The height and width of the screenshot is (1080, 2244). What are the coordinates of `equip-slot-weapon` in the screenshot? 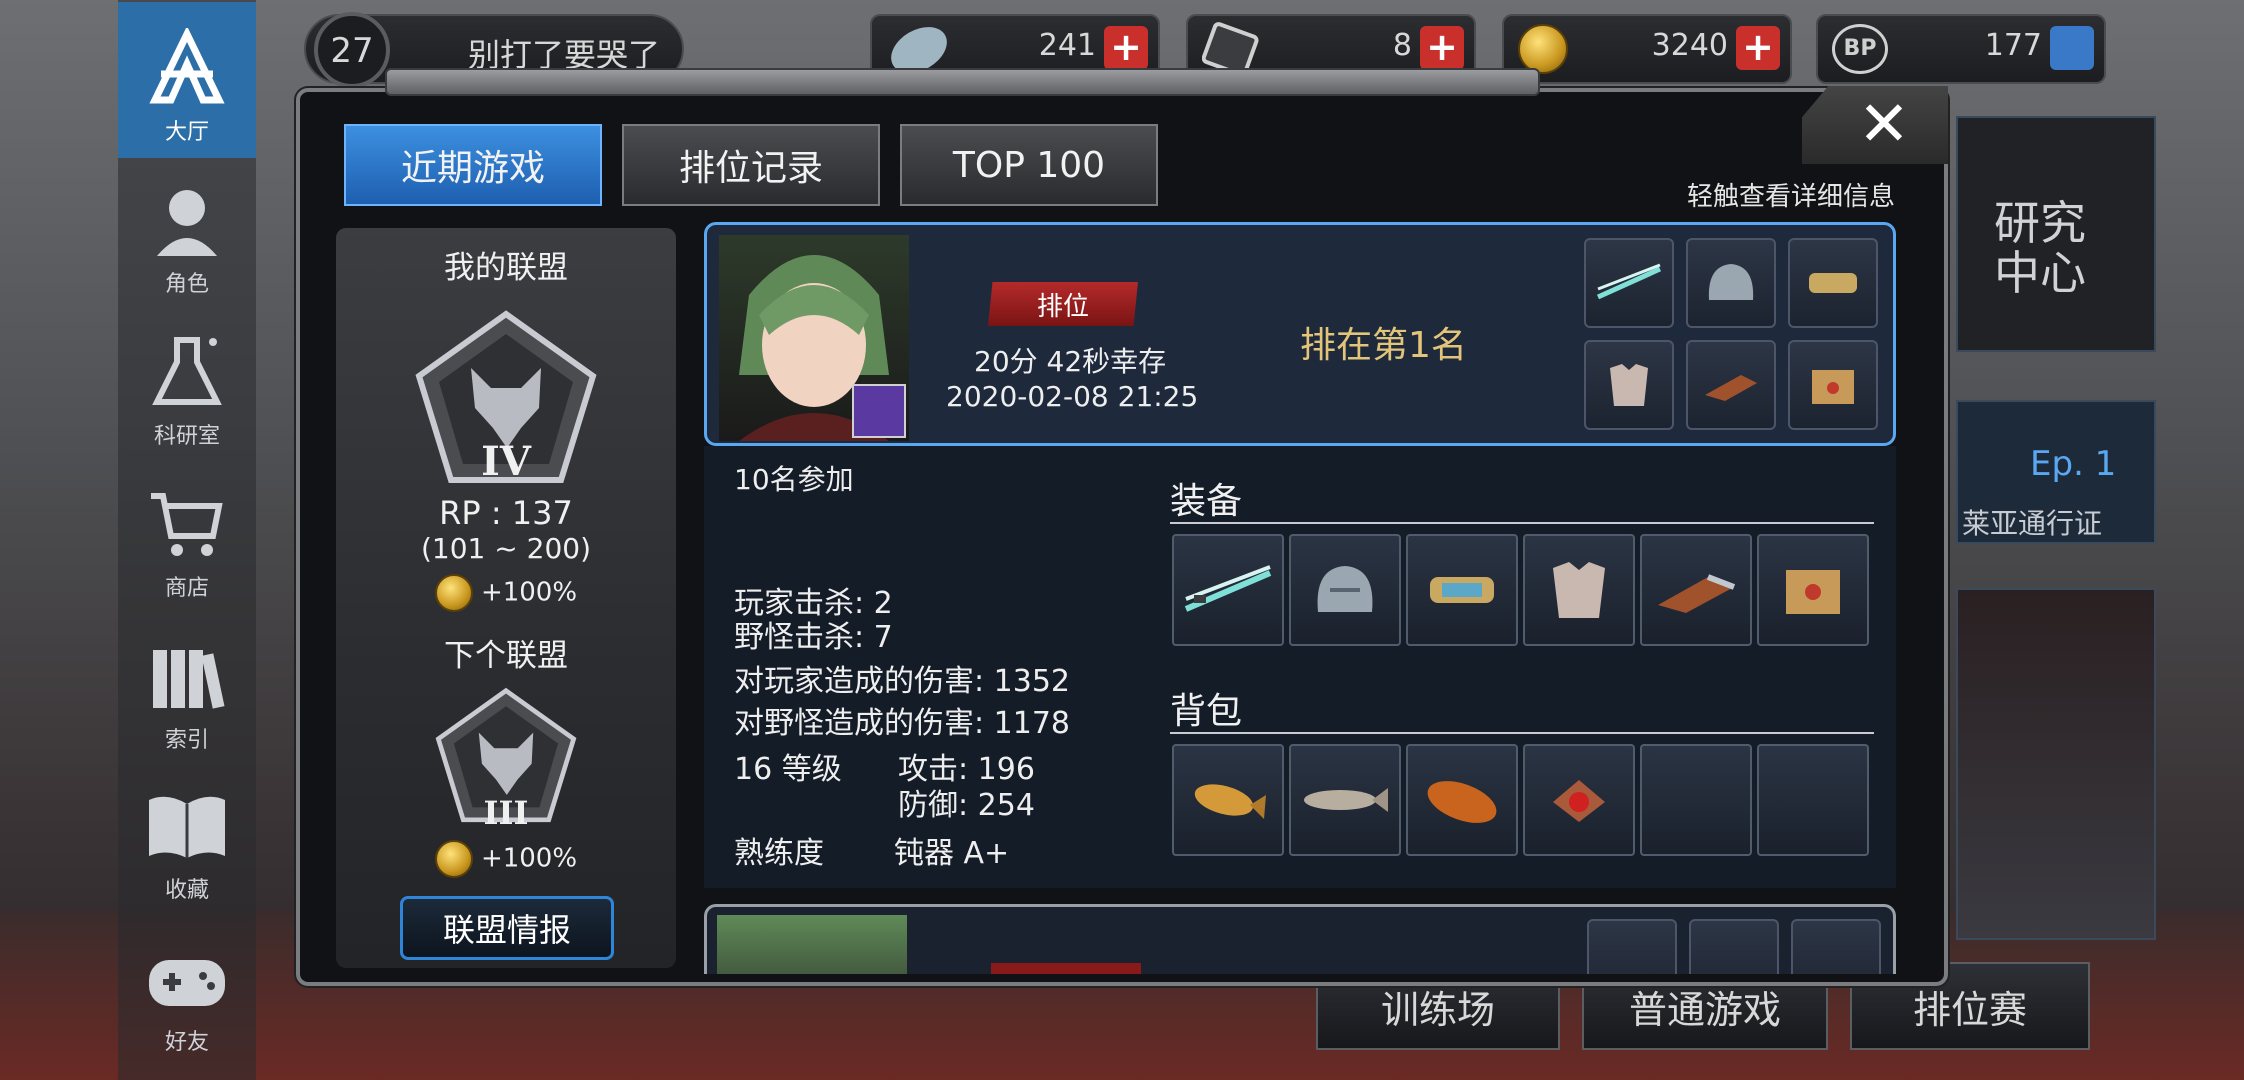 It's located at (1228, 590).